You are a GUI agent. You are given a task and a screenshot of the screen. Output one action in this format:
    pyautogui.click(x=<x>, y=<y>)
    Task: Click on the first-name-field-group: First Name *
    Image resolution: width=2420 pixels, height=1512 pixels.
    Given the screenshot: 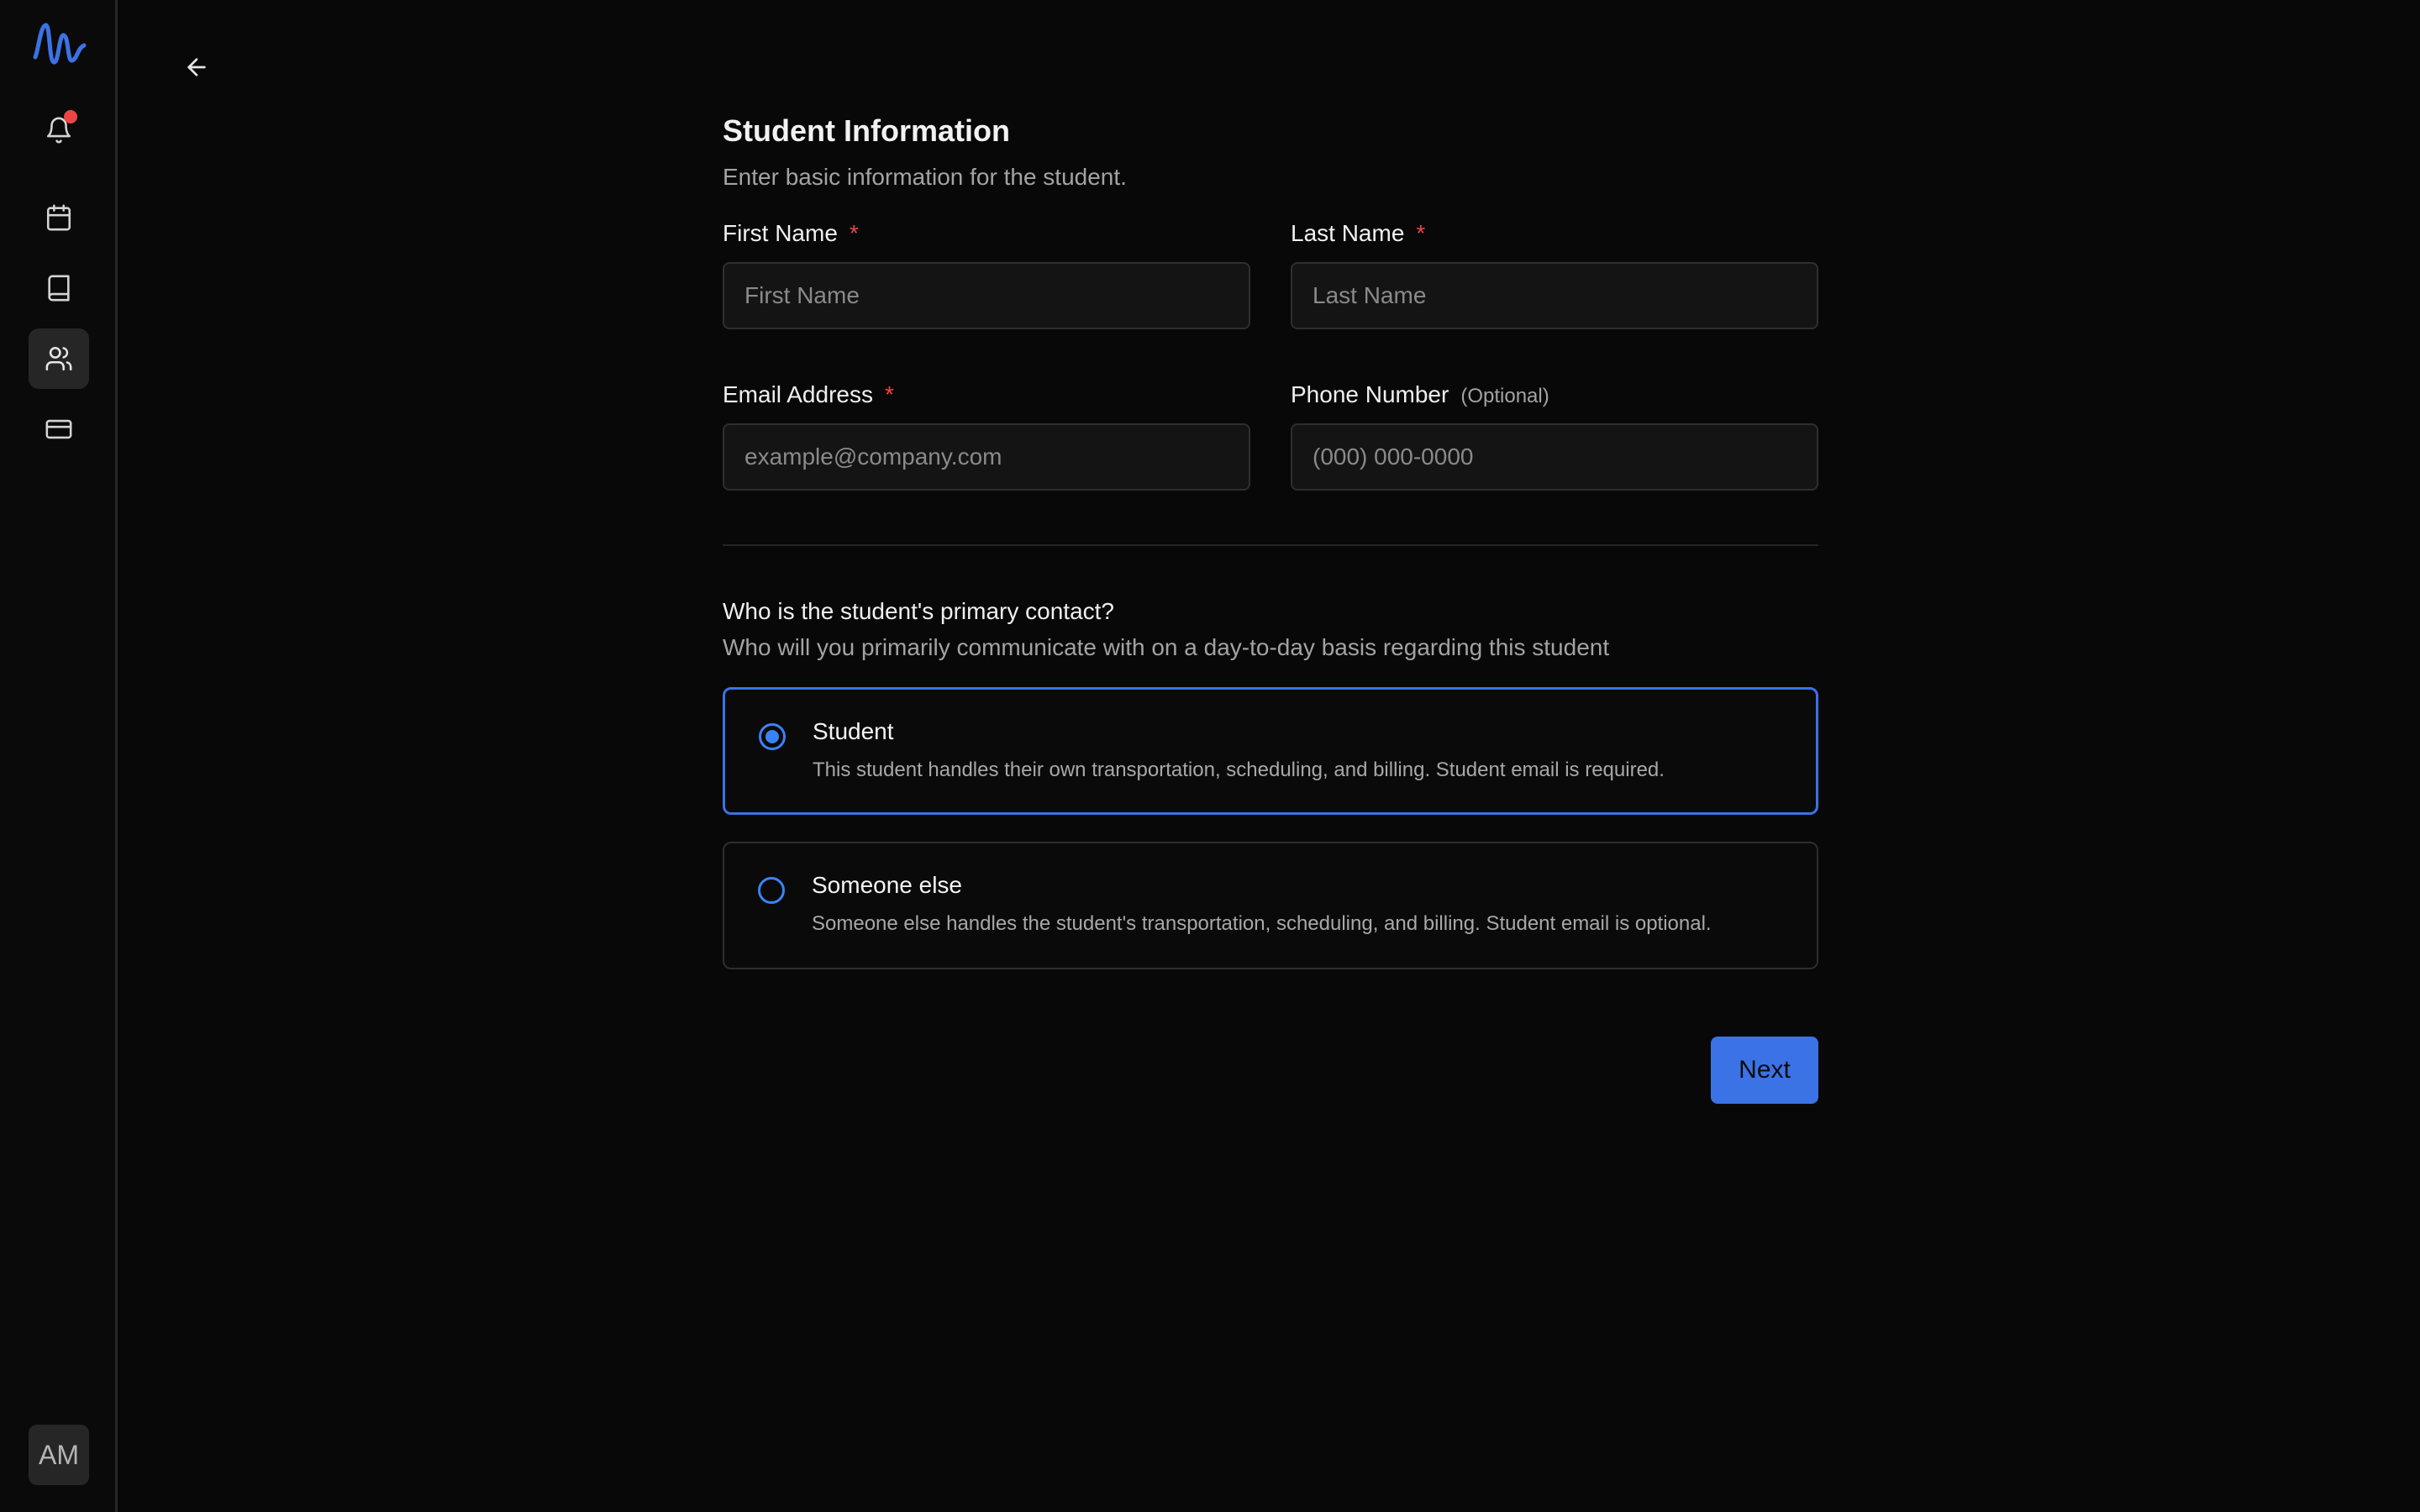 What is the action you would take?
    pyautogui.click(x=987, y=273)
    